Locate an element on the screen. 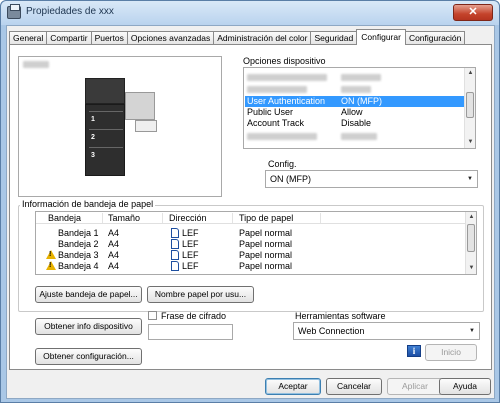 The height and width of the screenshot is (403, 500). cancel-button: Cancelar is located at coordinates (354, 386).